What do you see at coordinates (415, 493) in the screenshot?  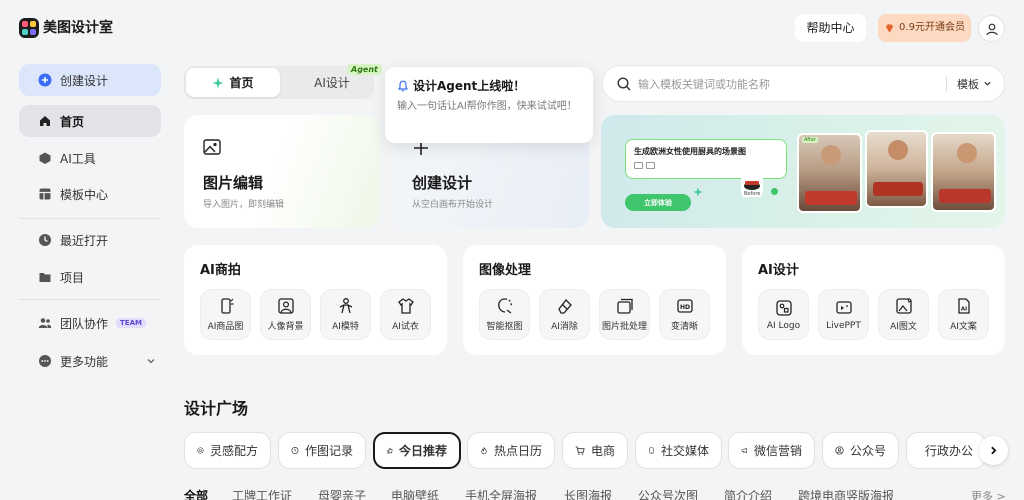 I see `category-wallpaper: 电脑壁纸` at bounding box center [415, 493].